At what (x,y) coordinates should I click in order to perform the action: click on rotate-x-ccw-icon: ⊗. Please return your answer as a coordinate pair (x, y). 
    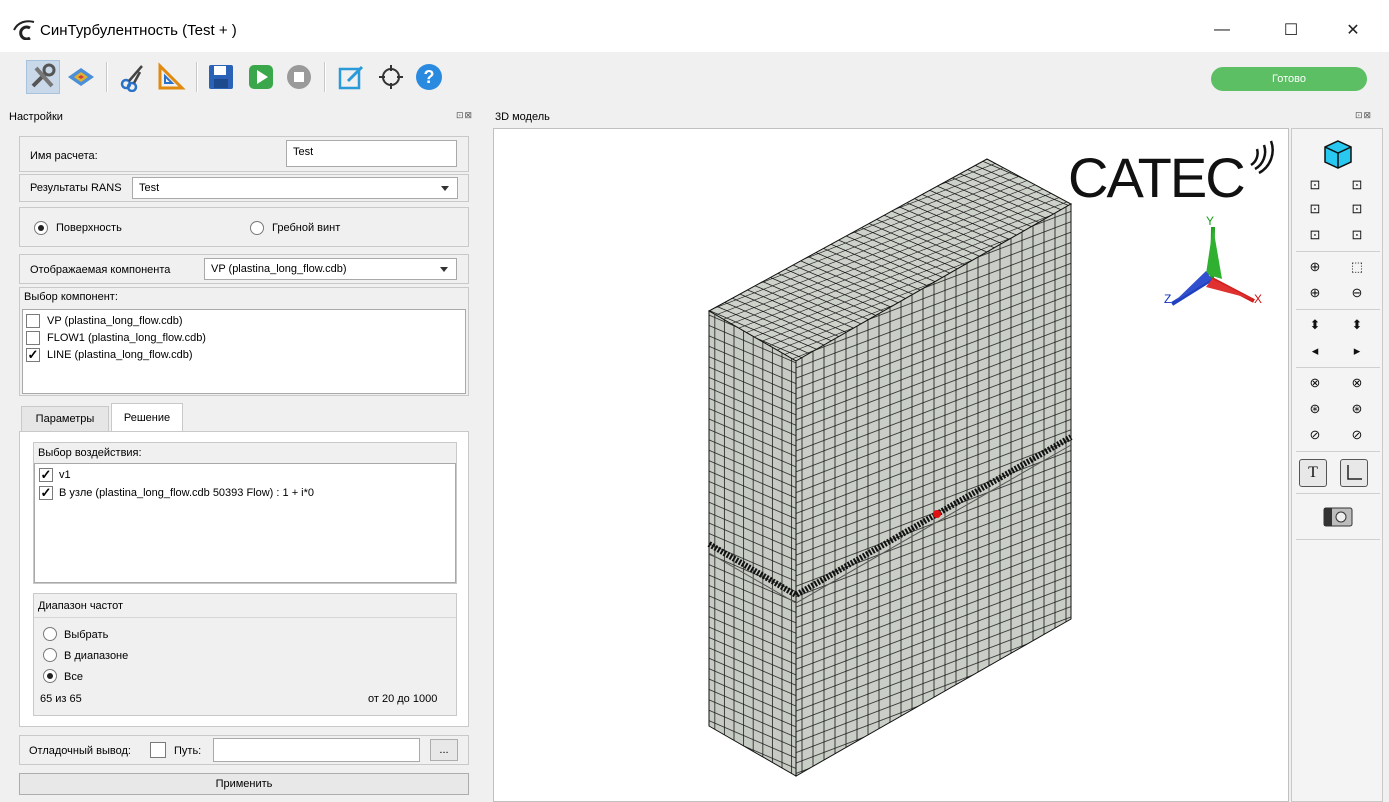
    Looking at the image, I should click on (1315, 383).